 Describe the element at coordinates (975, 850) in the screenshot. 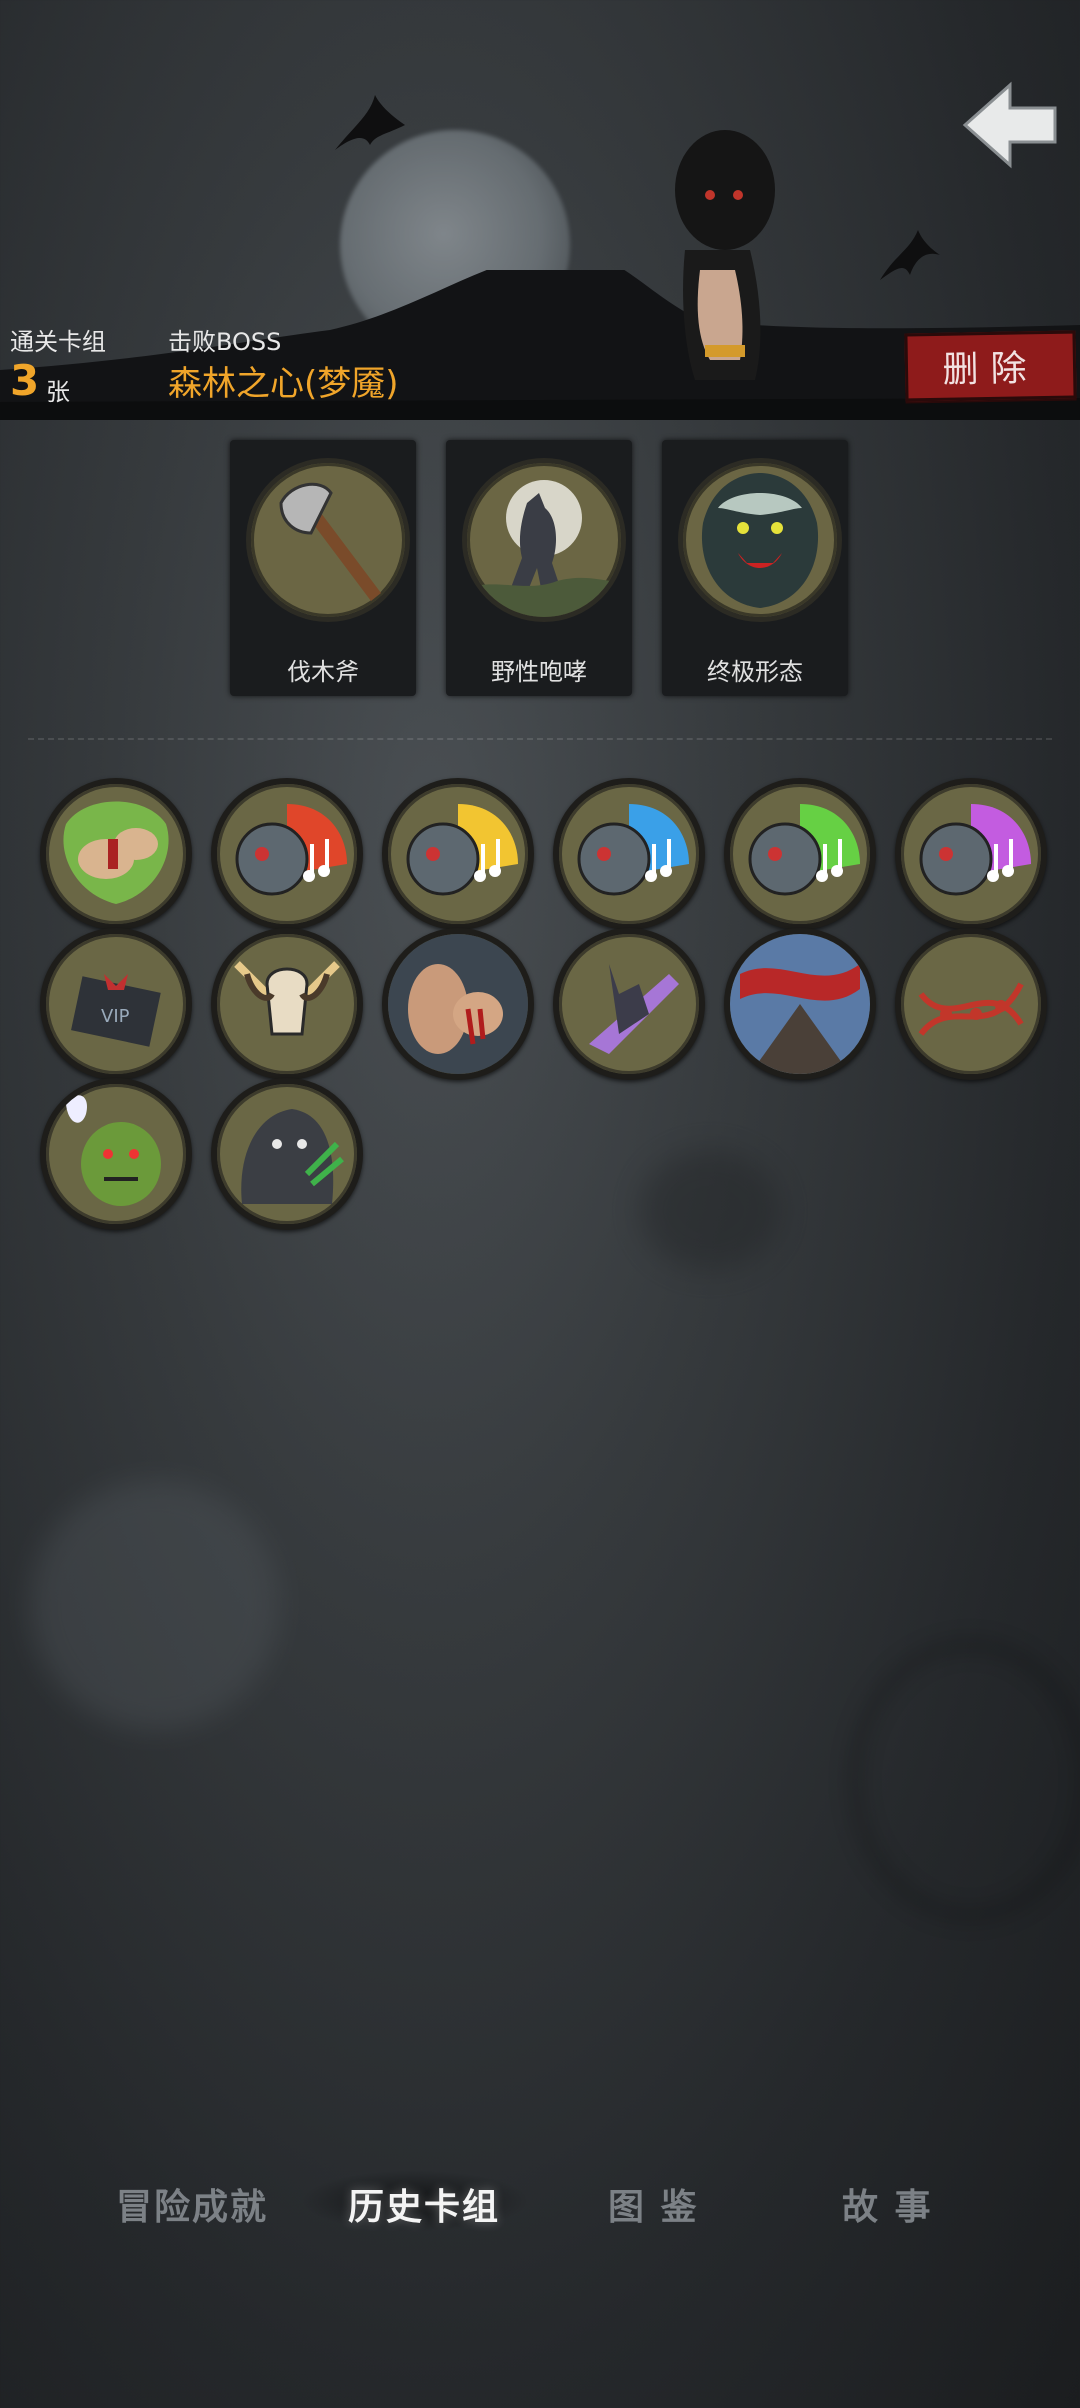

I see `zombie-music-purple-icon` at that location.